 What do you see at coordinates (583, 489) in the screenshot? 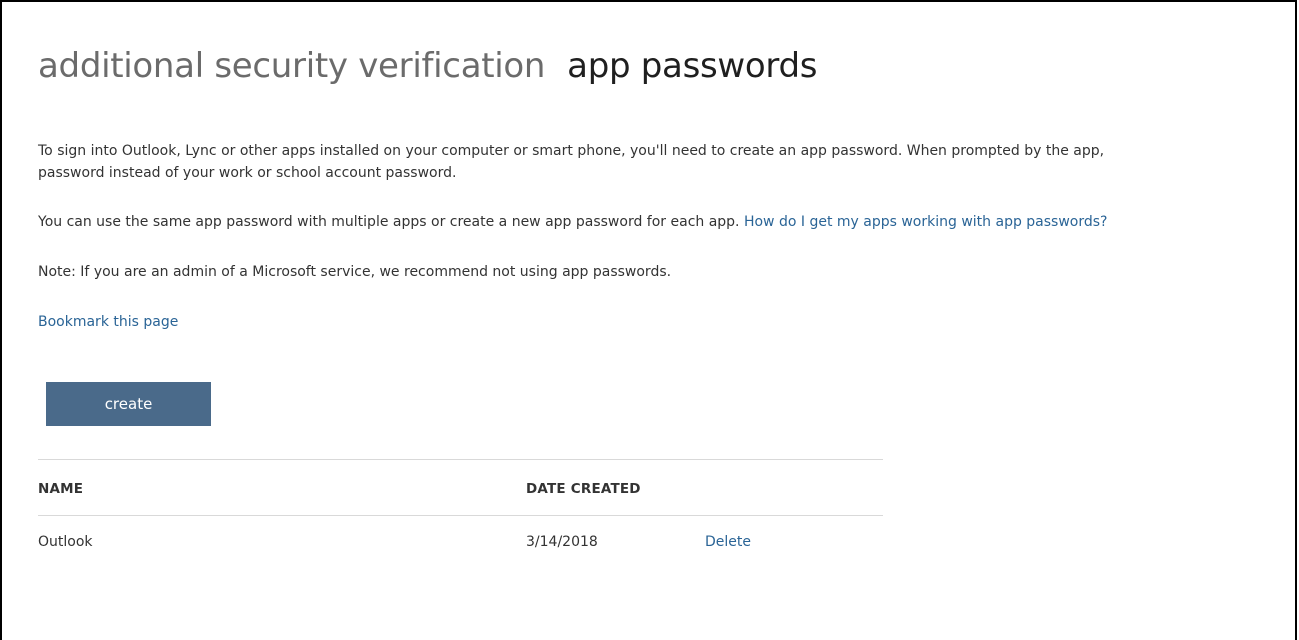
I see `column-header-date-created: DATE CREATED` at bounding box center [583, 489].